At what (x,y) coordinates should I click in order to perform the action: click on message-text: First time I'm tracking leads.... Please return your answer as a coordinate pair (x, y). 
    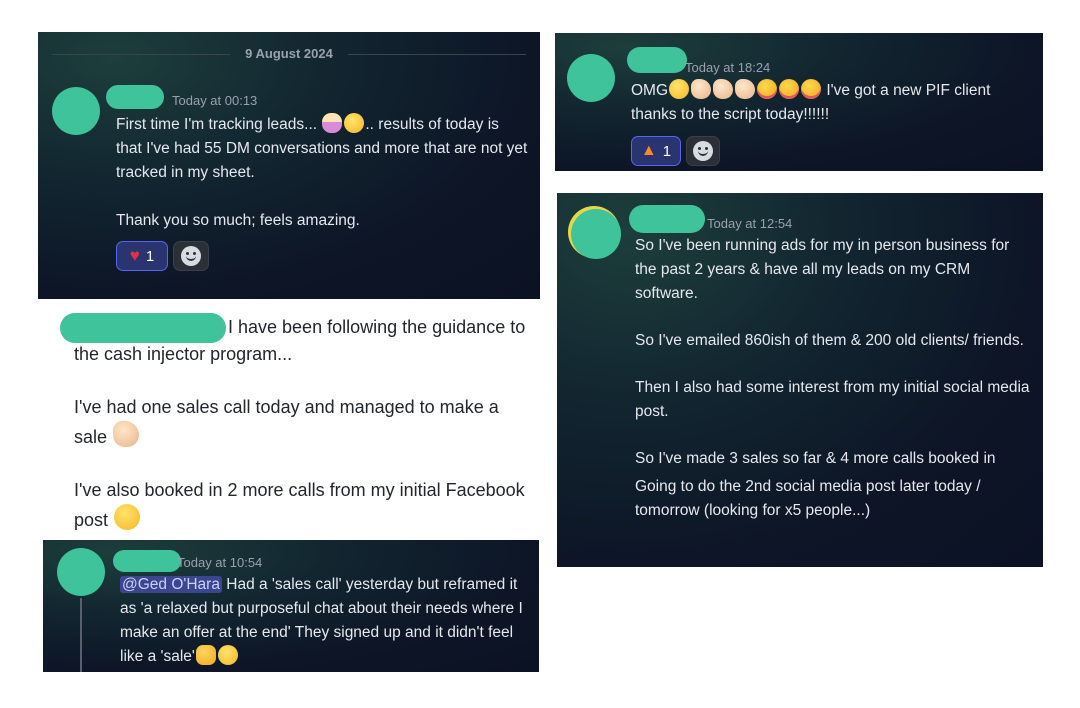
    Looking at the image, I should click on (217, 124).